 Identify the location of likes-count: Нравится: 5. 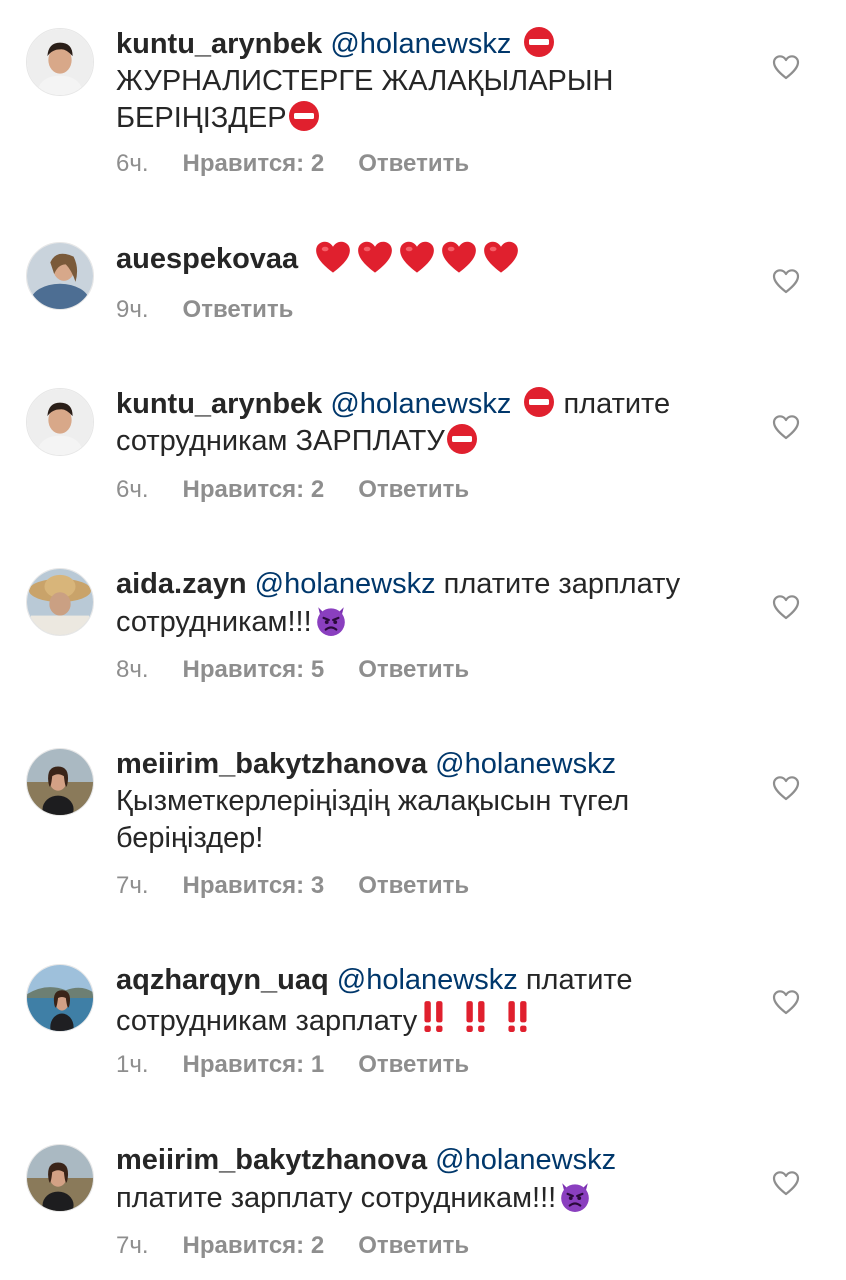
(254, 669).